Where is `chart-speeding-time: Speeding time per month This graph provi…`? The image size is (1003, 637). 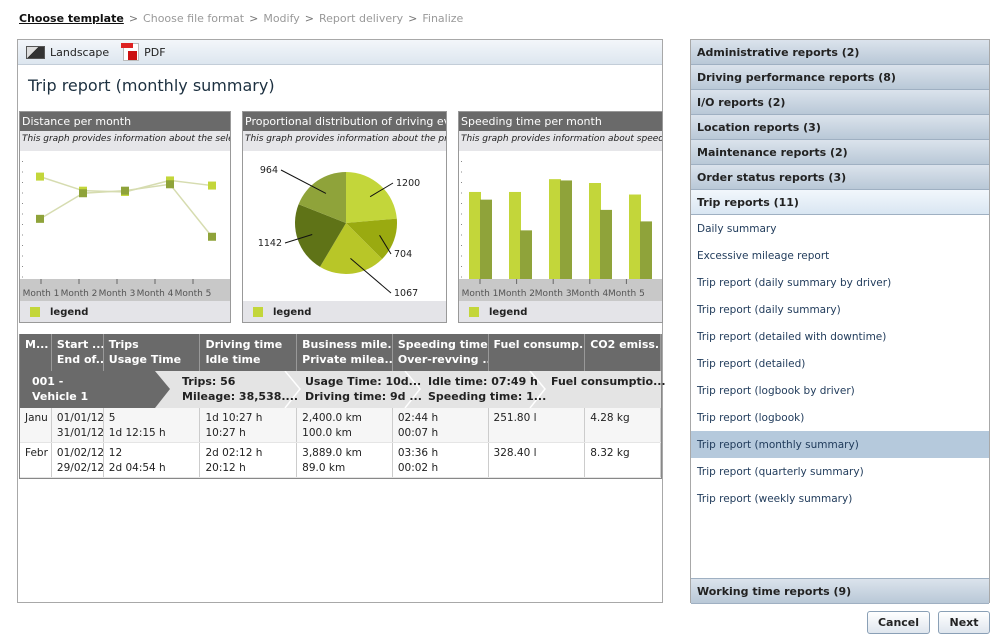 chart-speeding-time: Speeding time per month This graph provi… is located at coordinates (560, 217).